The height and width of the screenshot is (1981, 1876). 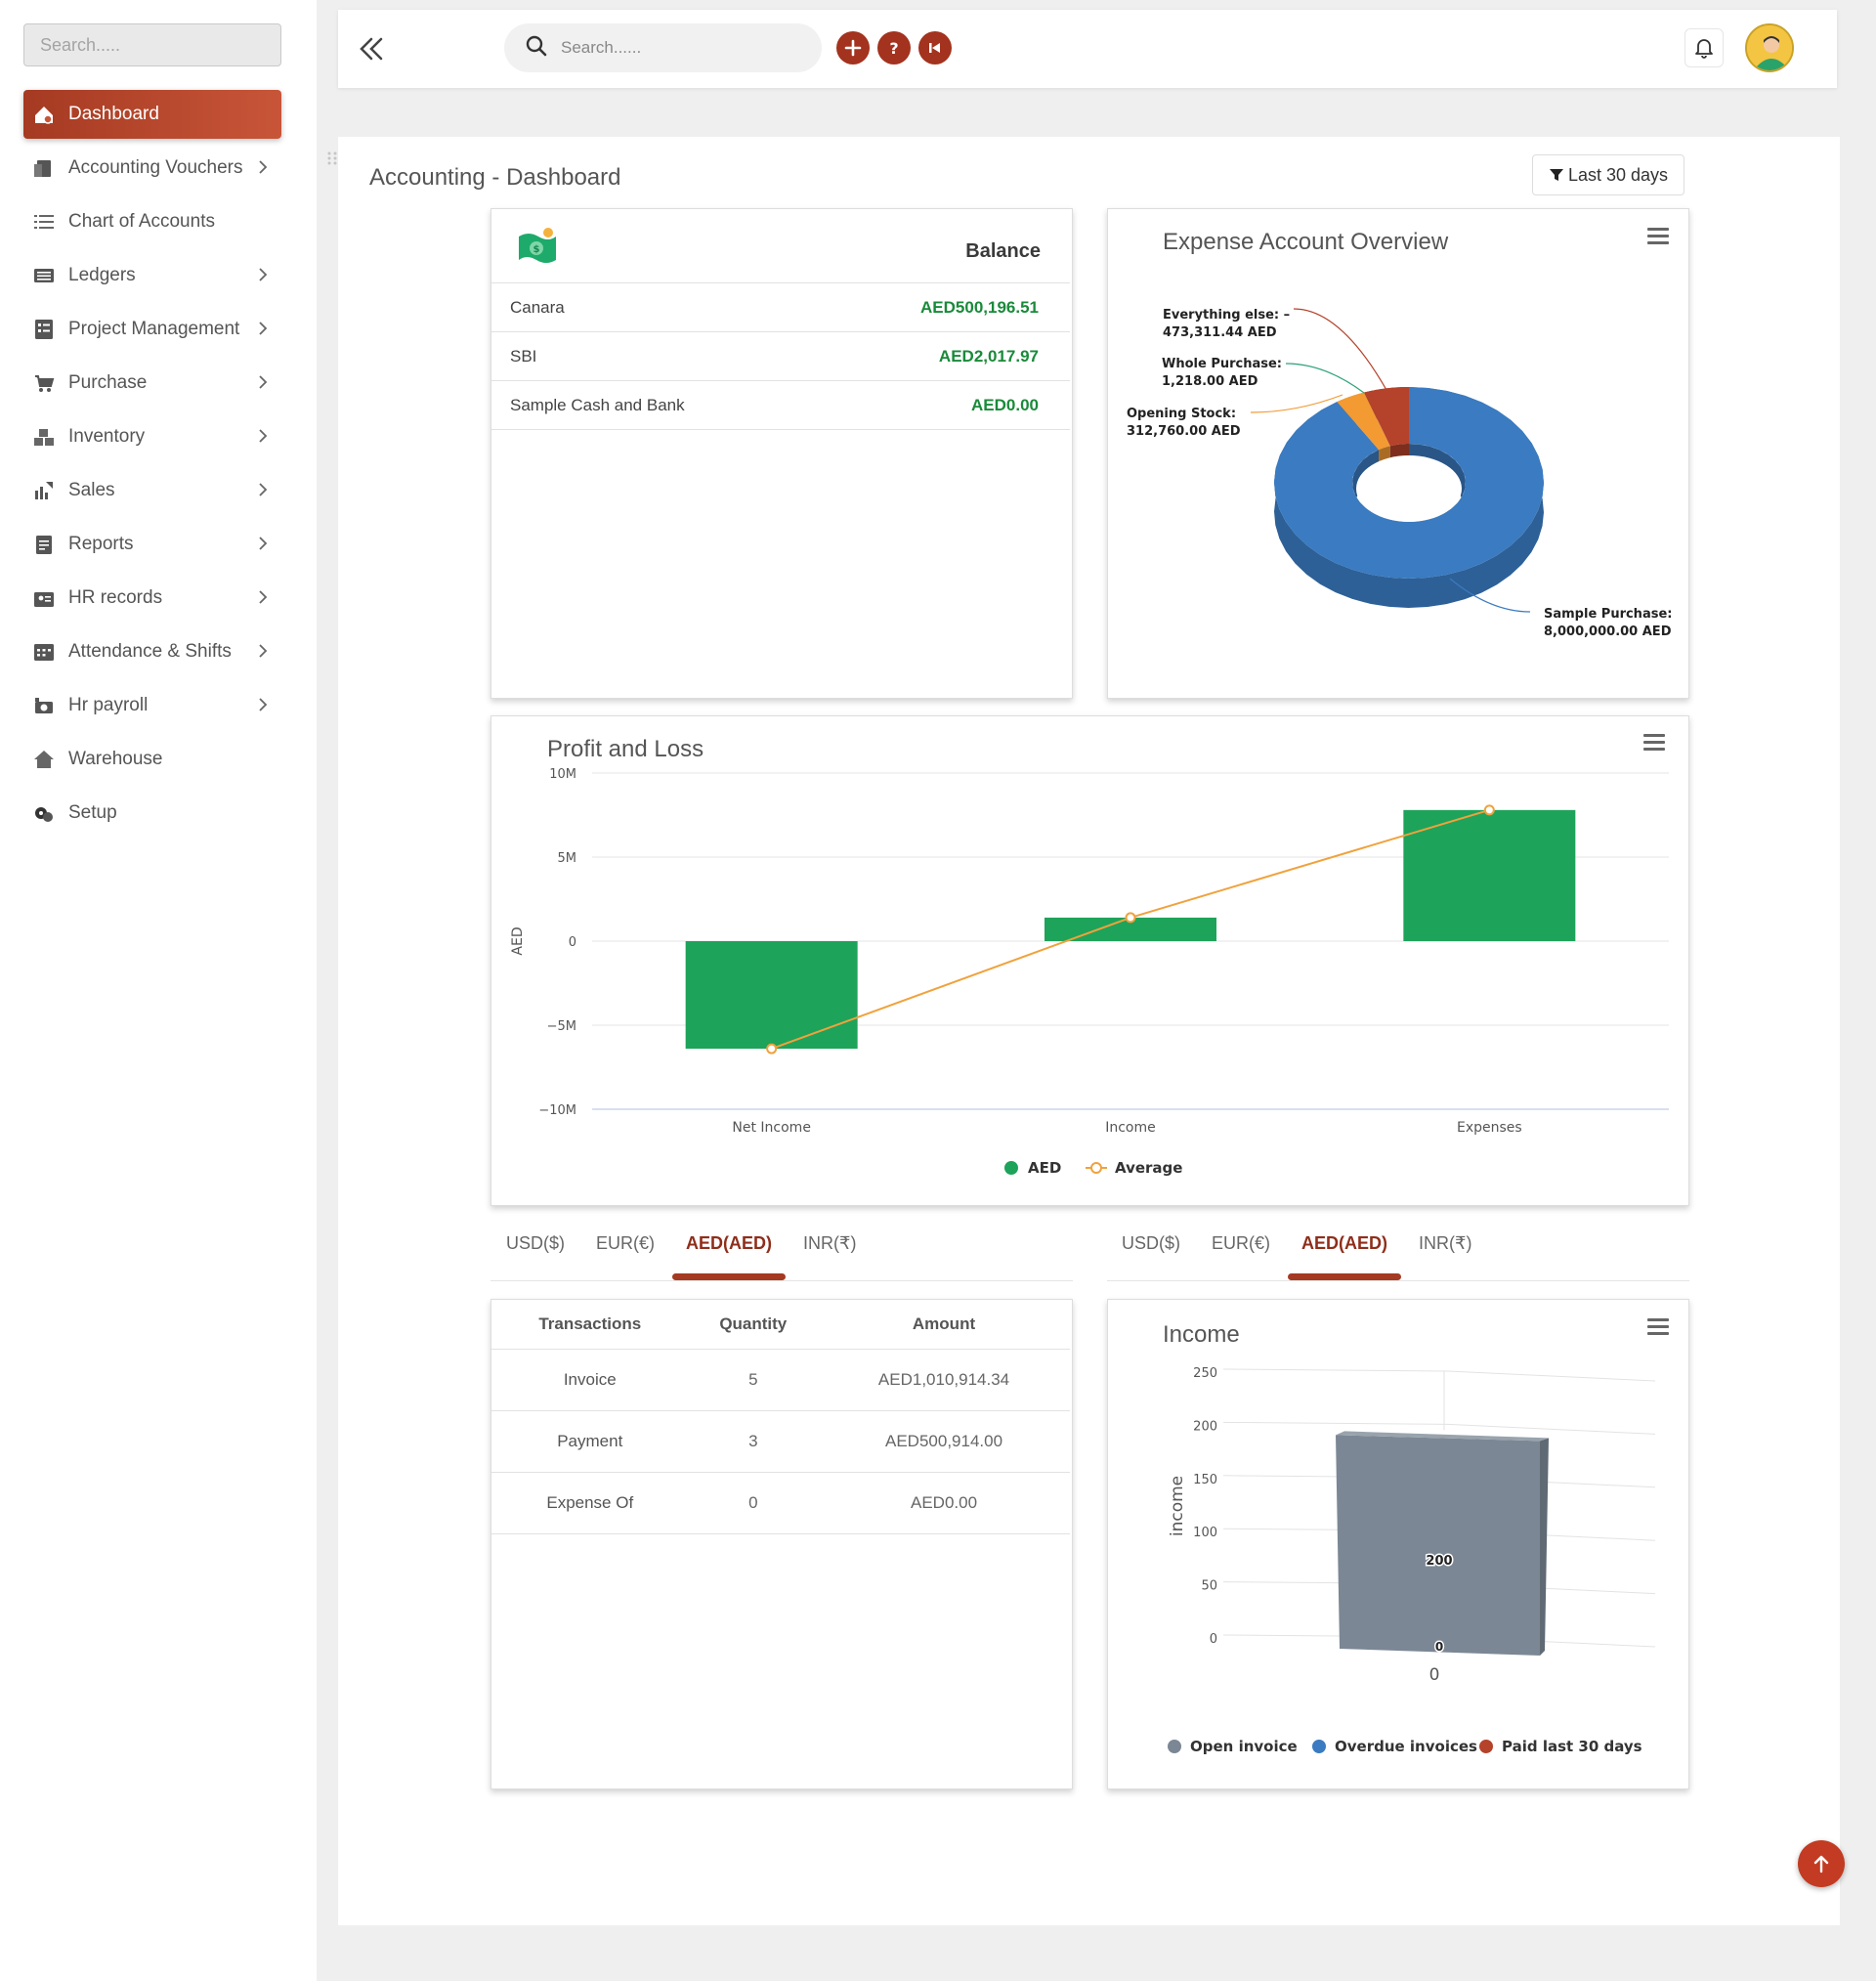 What do you see at coordinates (625, 1251) in the screenshot?
I see `left-tab-eur: EUR(€)` at bounding box center [625, 1251].